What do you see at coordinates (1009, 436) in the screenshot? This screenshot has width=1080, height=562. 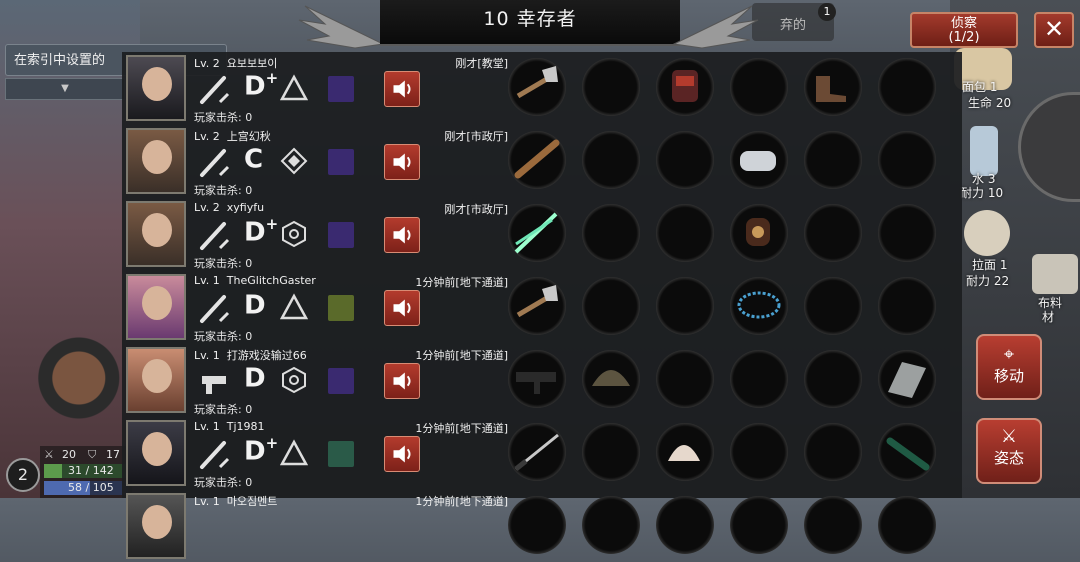 I see `crossed-swords-icon: ⚔` at bounding box center [1009, 436].